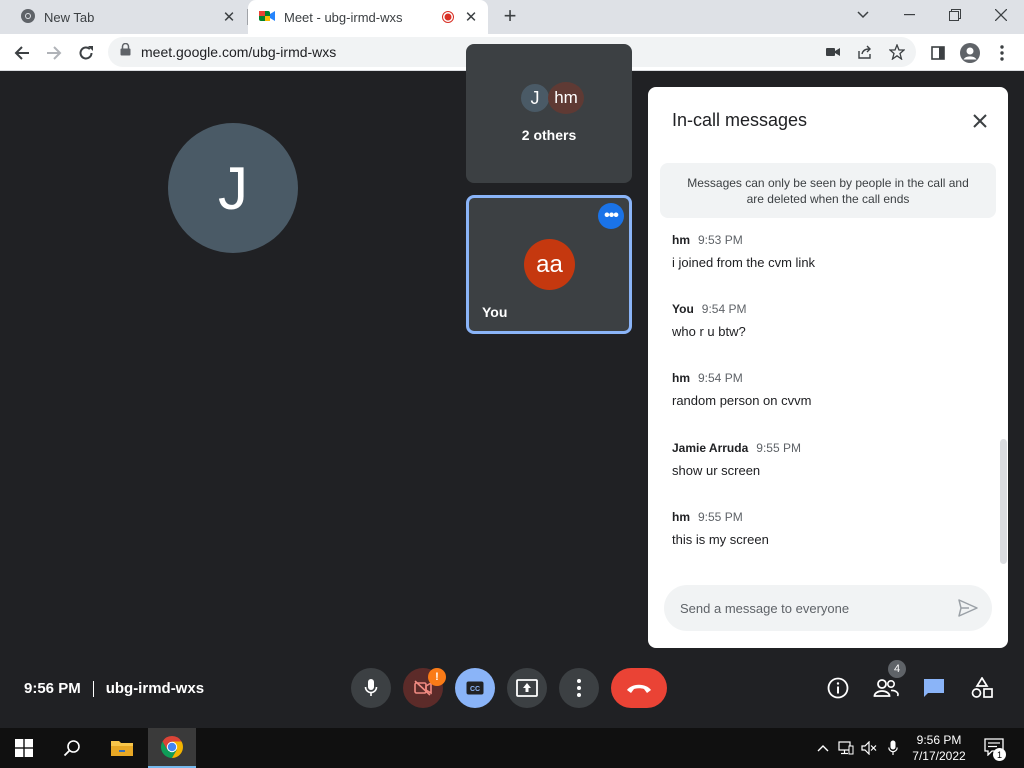 This screenshot has width=1024, height=768. Describe the element at coordinates (495, 312) in the screenshot. I see `self-label: You` at that location.